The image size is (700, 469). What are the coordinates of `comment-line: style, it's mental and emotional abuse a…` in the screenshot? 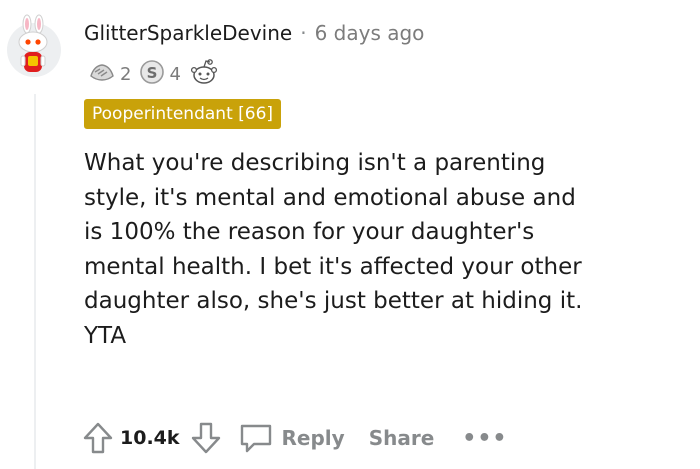 It's located at (330, 197).